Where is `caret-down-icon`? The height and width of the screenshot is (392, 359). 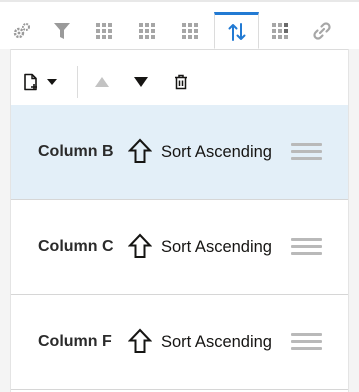
caret-down-icon is located at coordinates (52, 82).